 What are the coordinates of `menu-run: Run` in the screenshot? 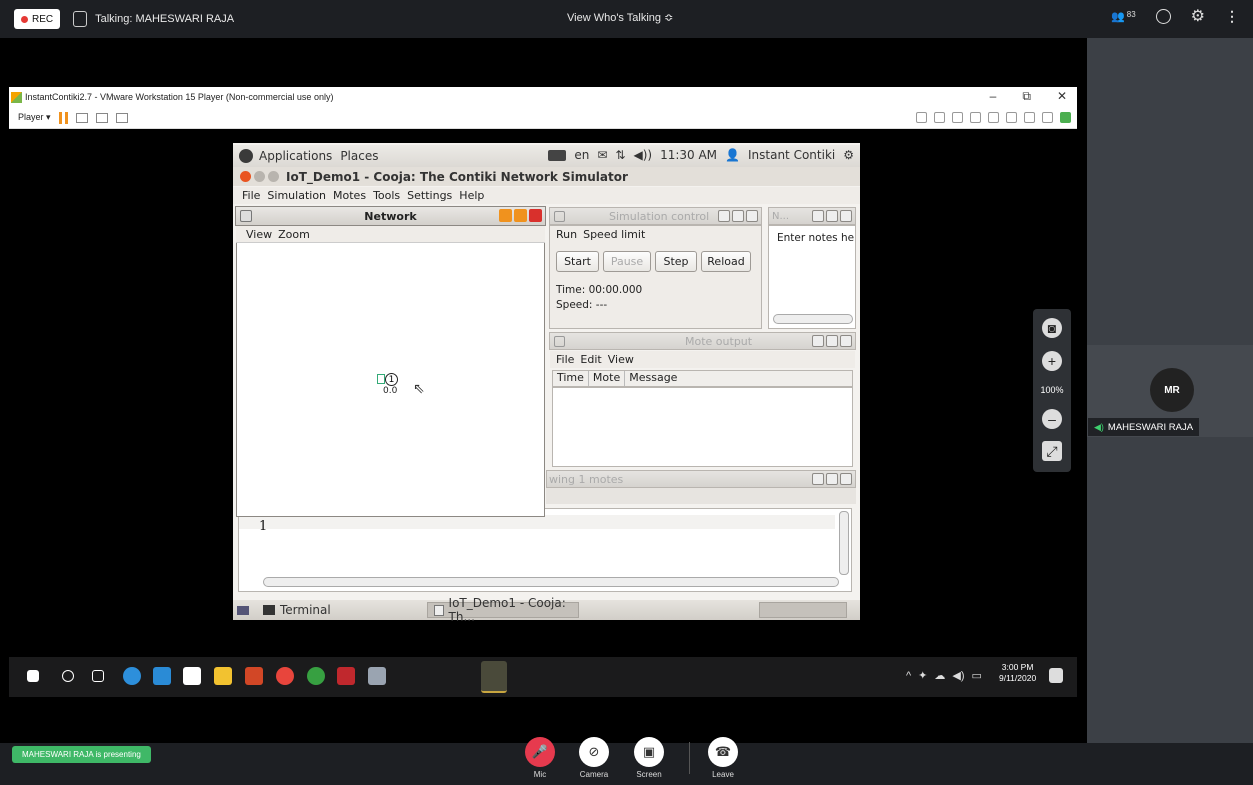 It's located at (566, 234).